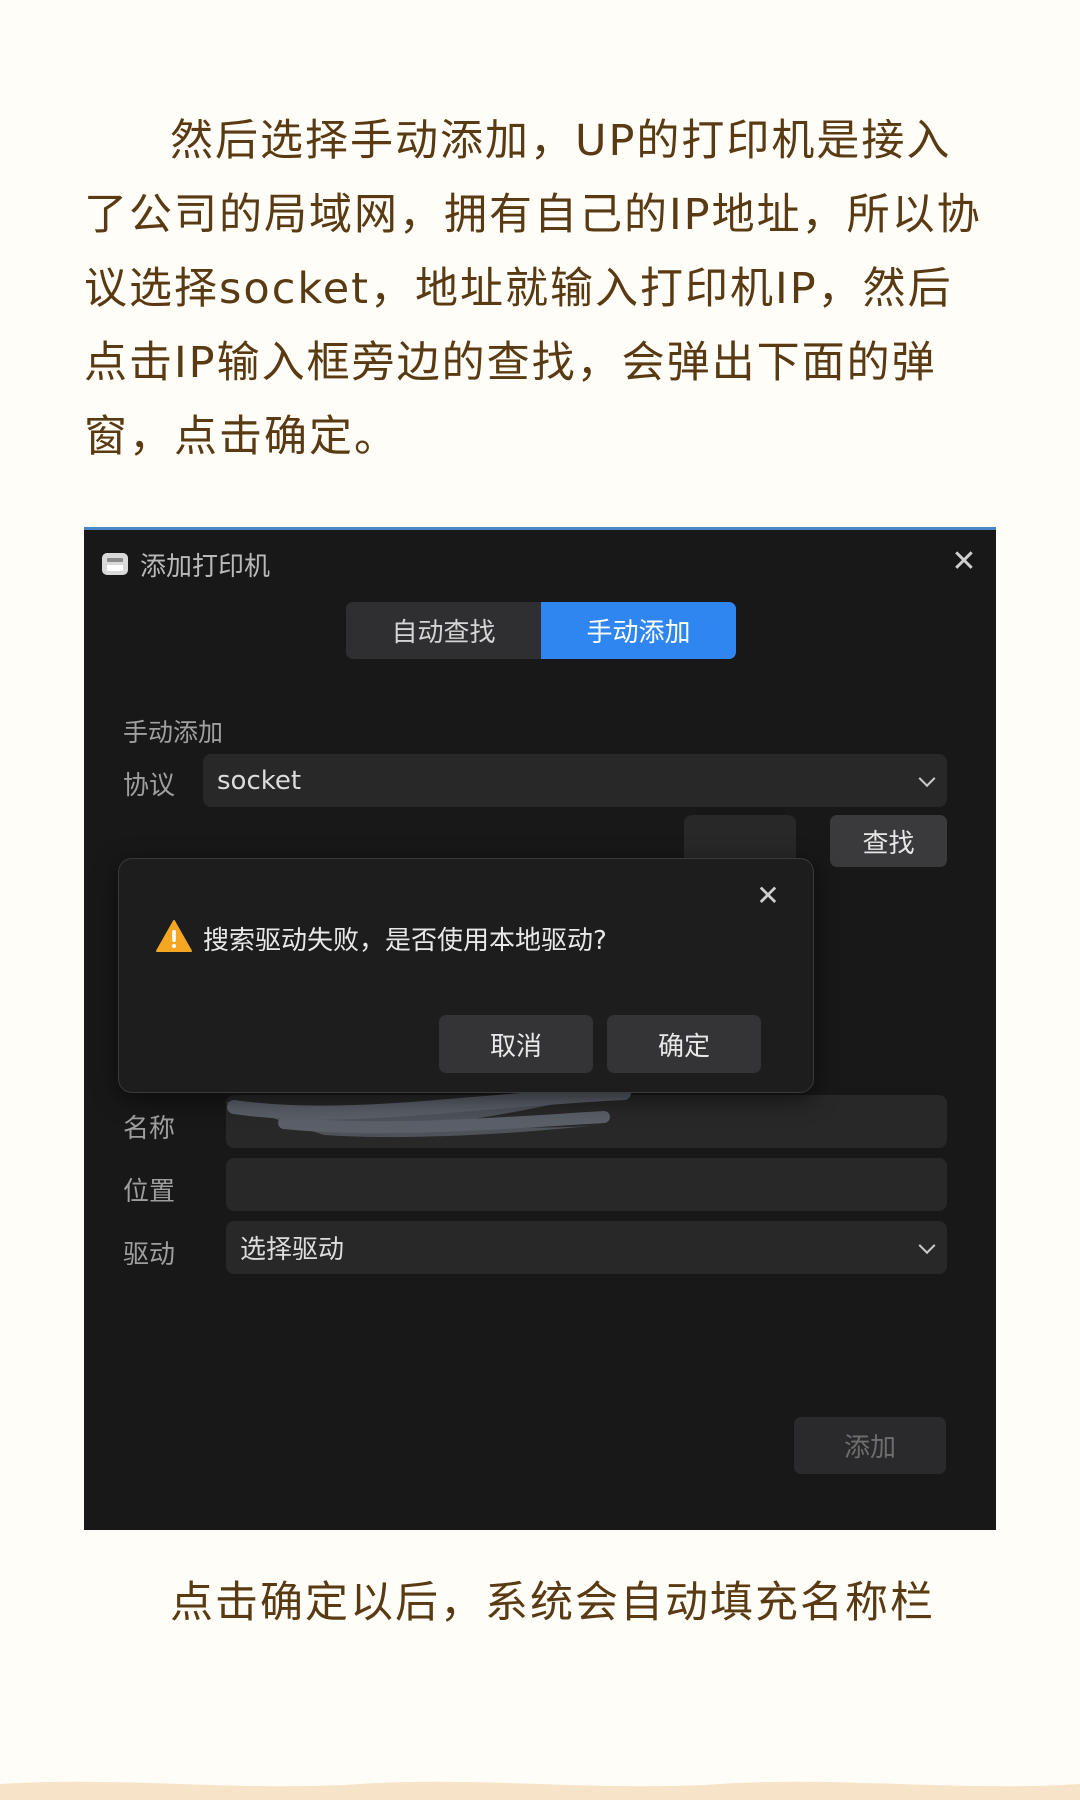 This screenshot has width=1080, height=1800. Describe the element at coordinates (149, 1129) in the screenshot. I see `name-label: 名称` at that location.